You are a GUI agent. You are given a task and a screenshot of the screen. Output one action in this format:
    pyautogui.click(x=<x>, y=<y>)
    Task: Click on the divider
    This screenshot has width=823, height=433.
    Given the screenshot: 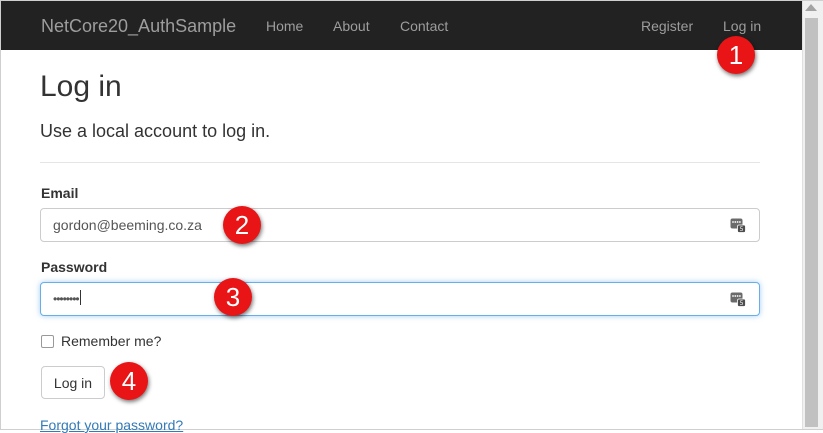 What is the action you would take?
    pyautogui.click(x=400, y=162)
    